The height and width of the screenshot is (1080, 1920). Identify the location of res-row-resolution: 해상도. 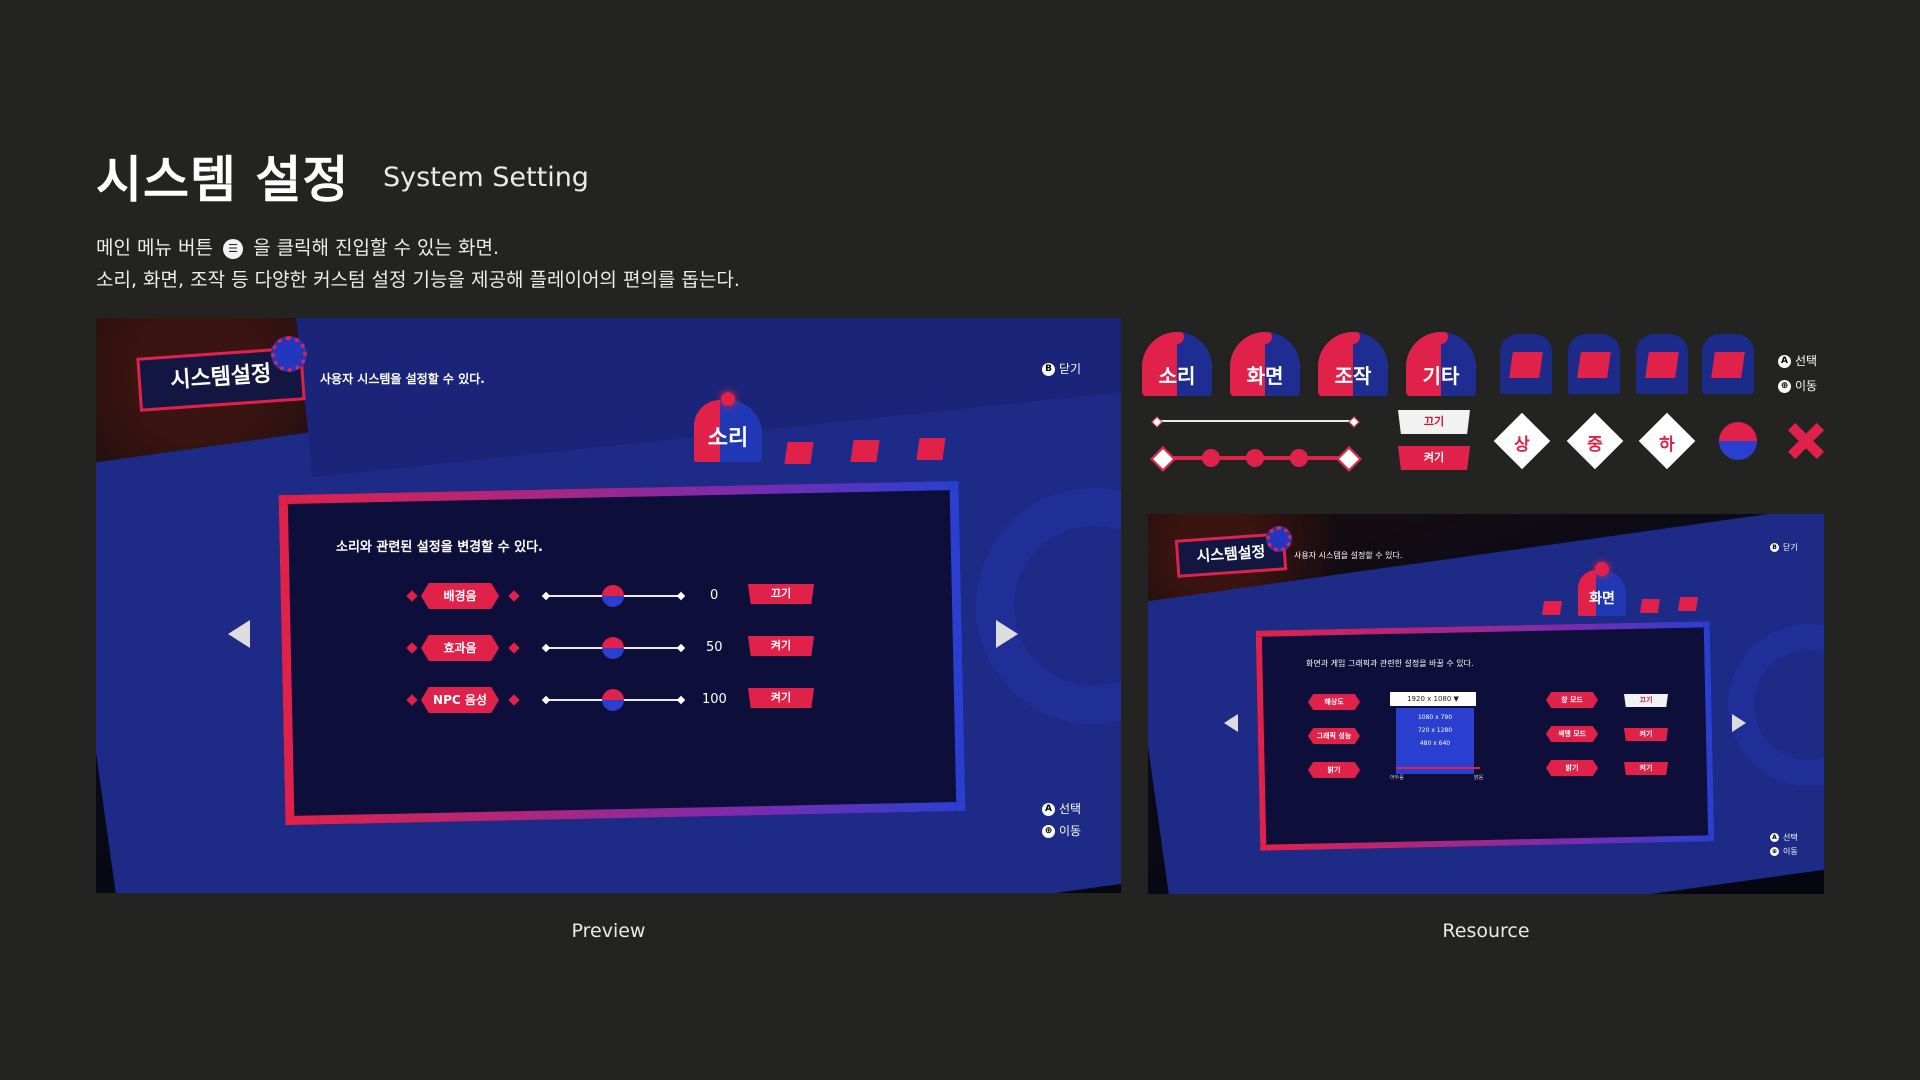
(1334, 702).